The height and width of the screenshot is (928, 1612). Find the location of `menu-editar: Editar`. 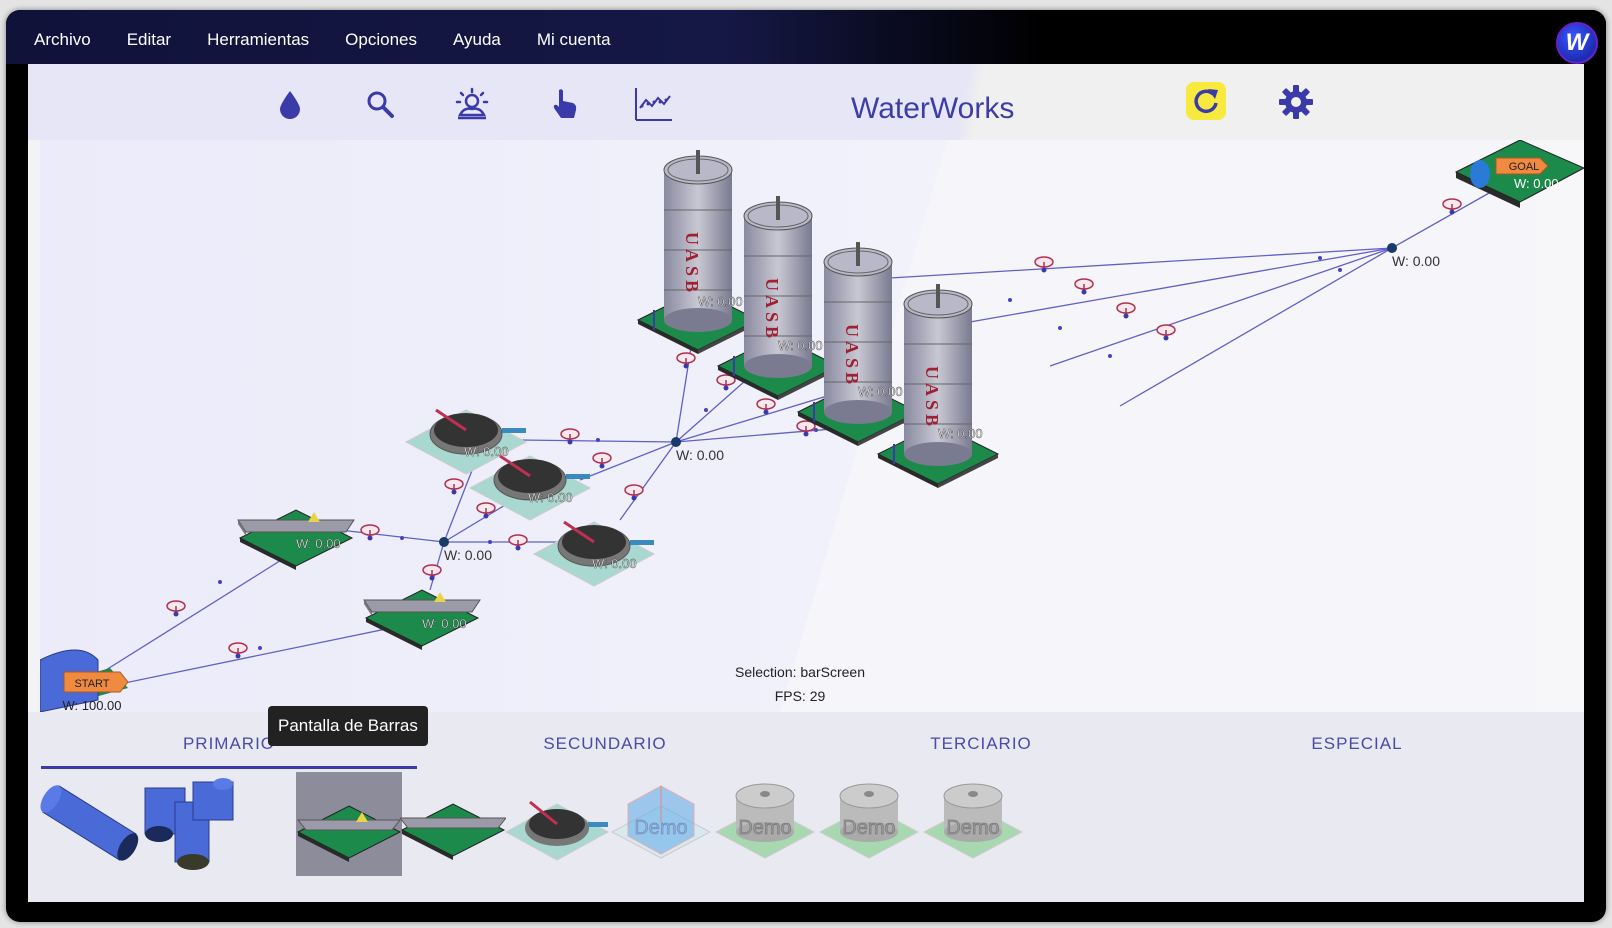

menu-editar: Editar is located at coordinates (149, 40).